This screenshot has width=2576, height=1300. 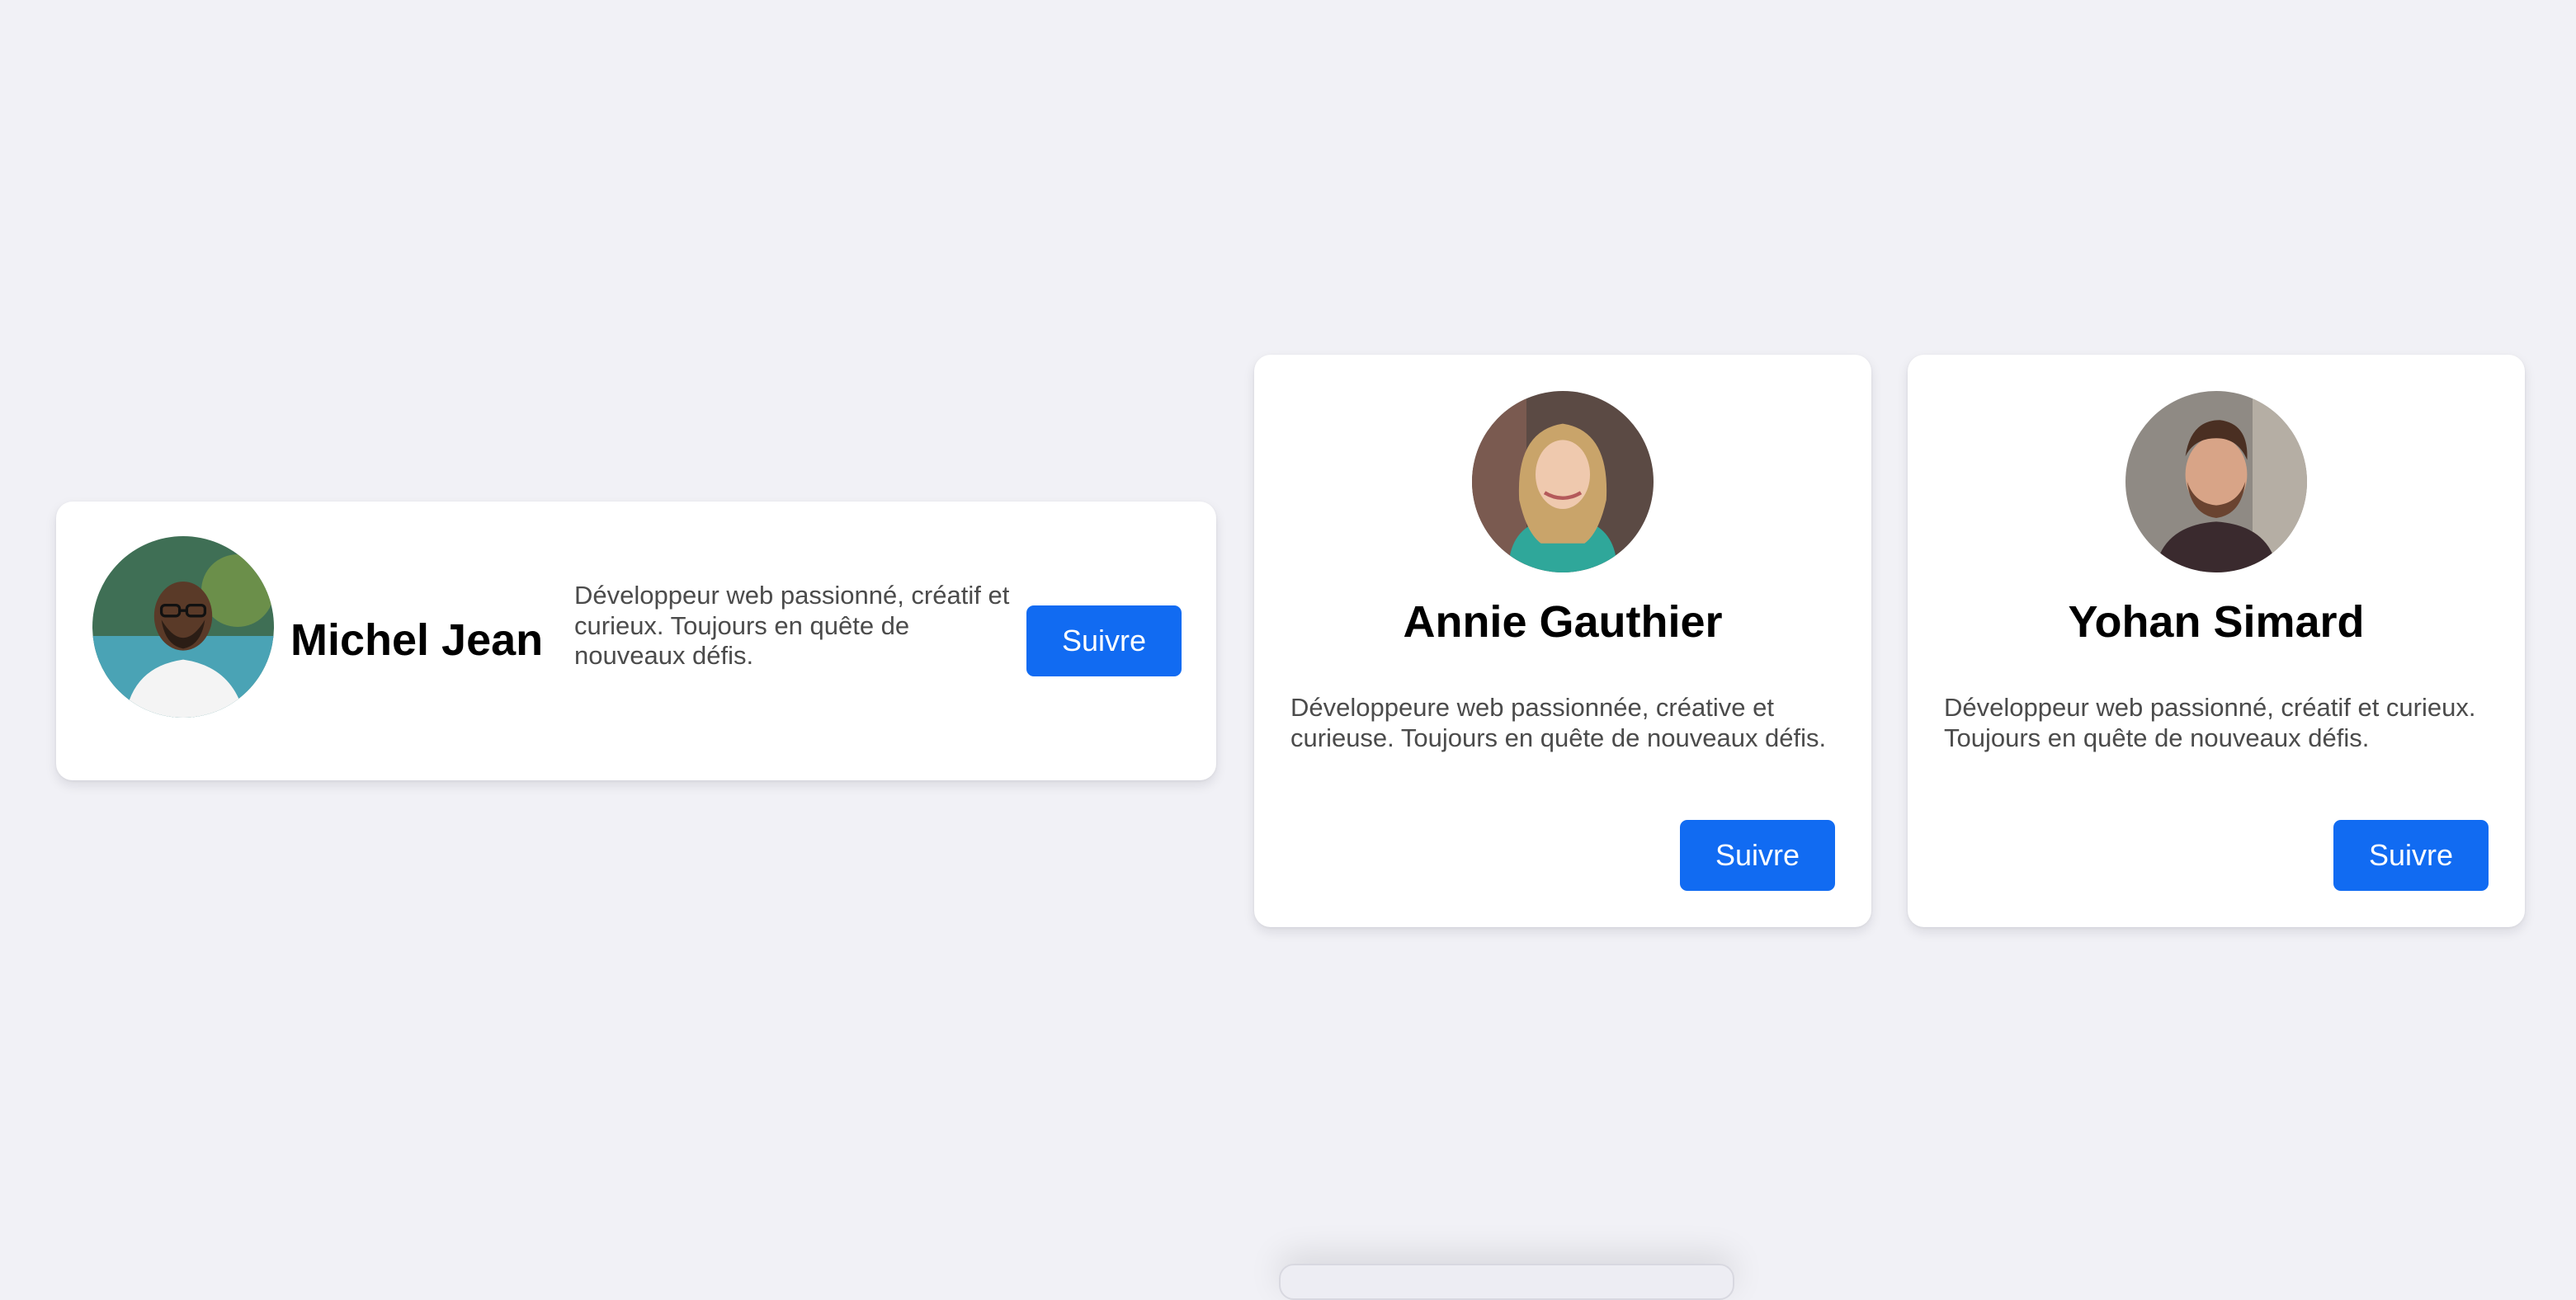 I want to click on profile-name: Annie Gauthier, so click(x=1563, y=622).